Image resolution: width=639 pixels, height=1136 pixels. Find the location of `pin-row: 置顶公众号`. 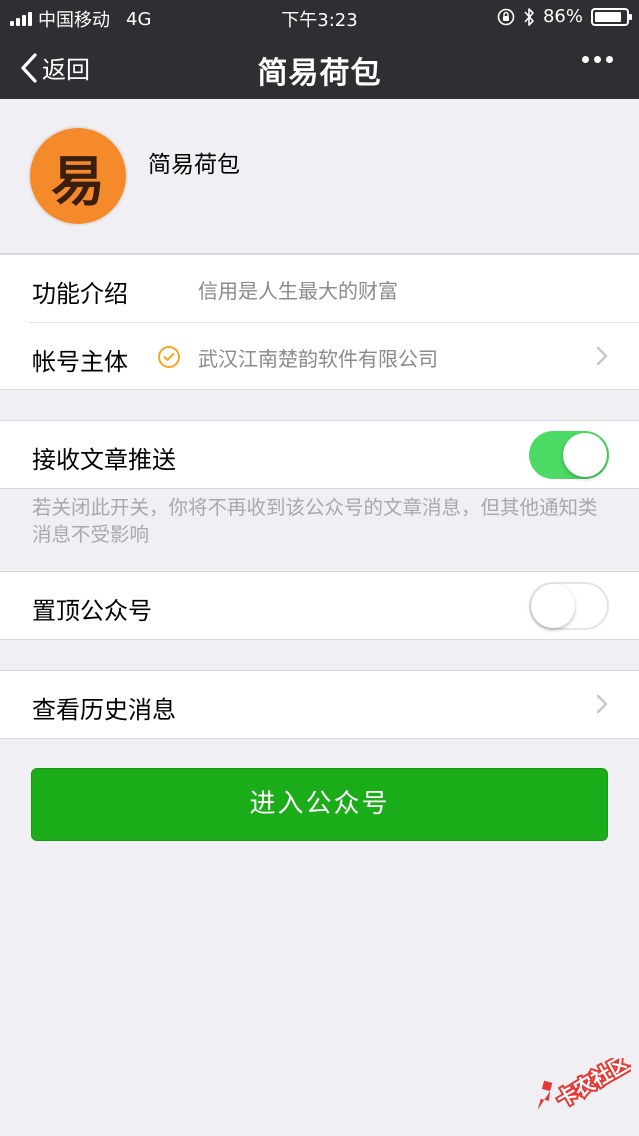

pin-row: 置顶公众号 is located at coordinates (319, 605).